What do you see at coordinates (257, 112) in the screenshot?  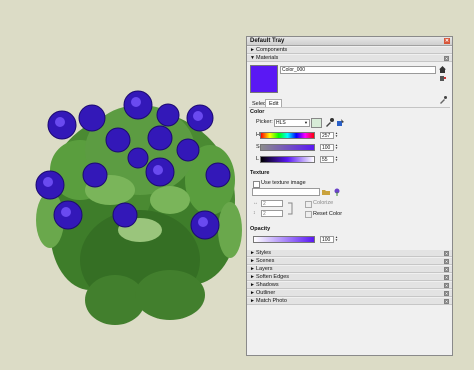 I see `color-heading: Color` at bounding box center [257, 112].